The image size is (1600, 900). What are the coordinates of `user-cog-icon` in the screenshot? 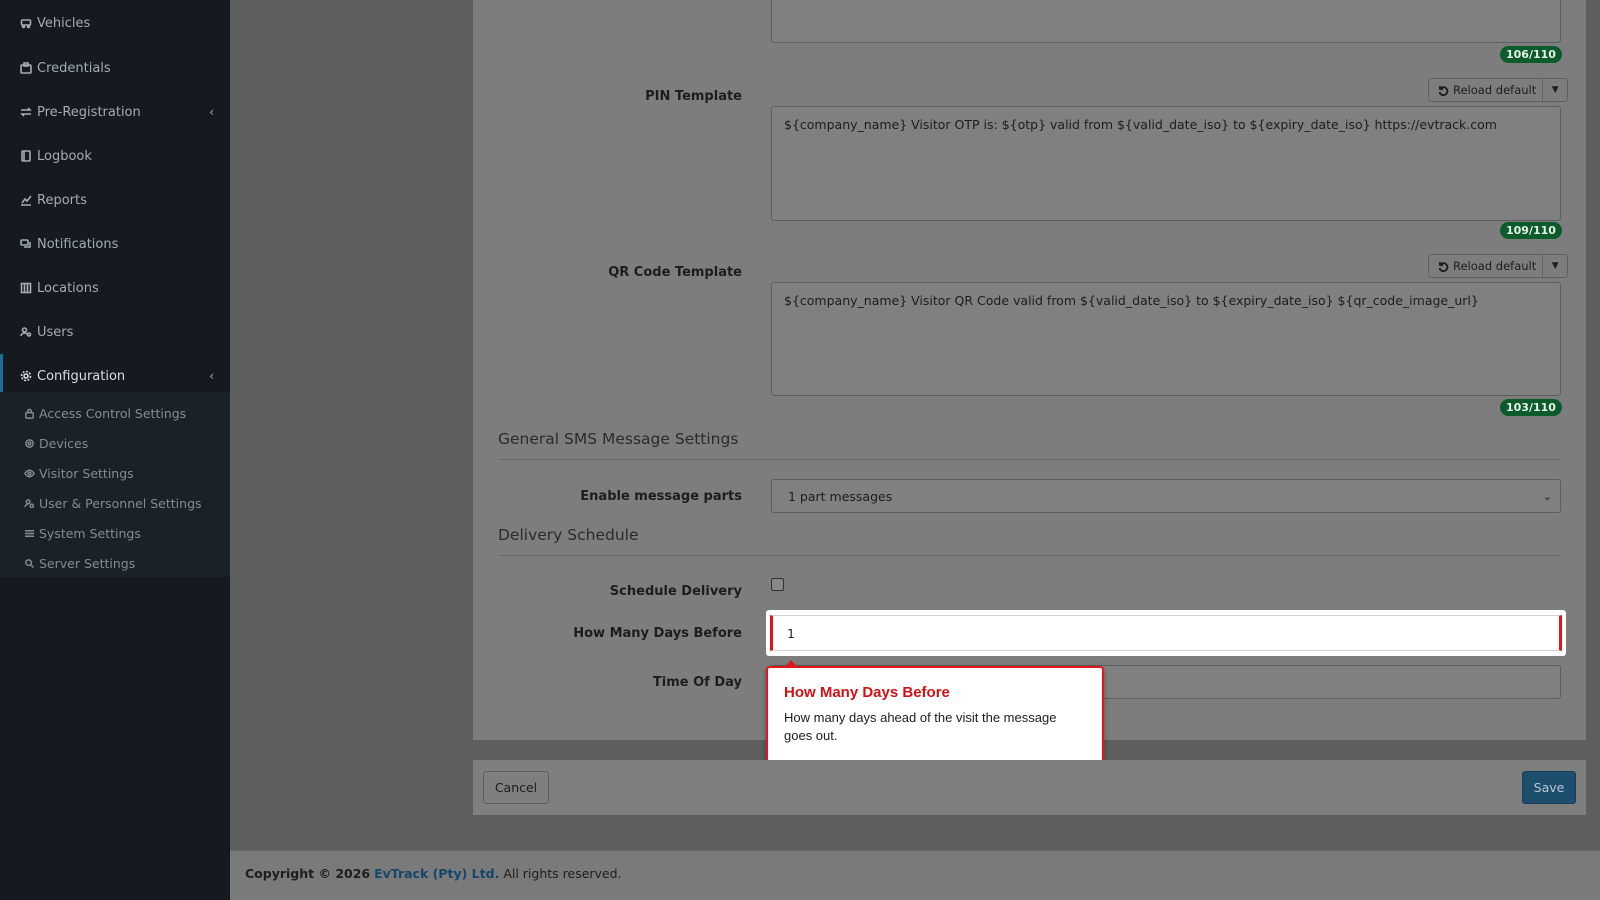 It's located at (29, 503).